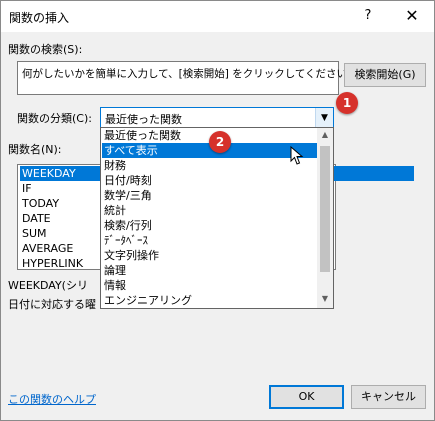  What do you see at coordinates (45, 49) in the screenshot?
I see `search-label: 関数の検索(S):` at bounding box center [45, 49].